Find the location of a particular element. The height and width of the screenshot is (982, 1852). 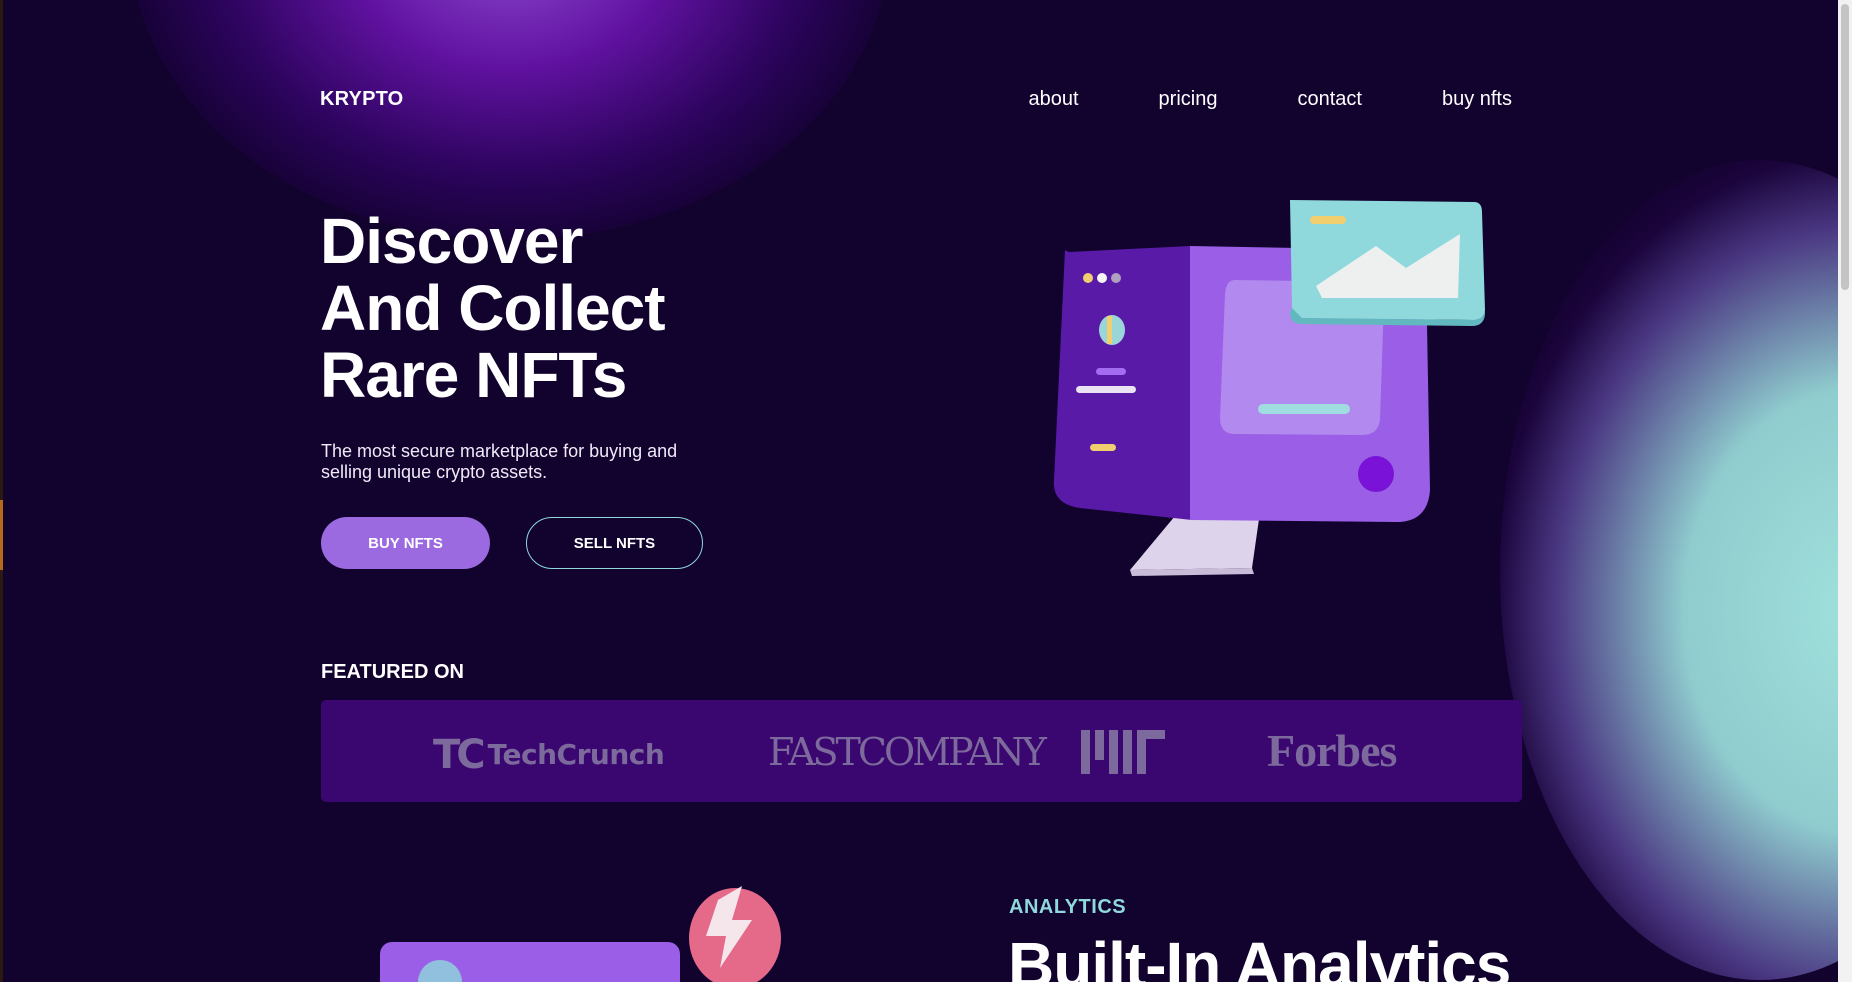

buy-nfts-button: BUY NFTS is located at coordinates (405, 543).